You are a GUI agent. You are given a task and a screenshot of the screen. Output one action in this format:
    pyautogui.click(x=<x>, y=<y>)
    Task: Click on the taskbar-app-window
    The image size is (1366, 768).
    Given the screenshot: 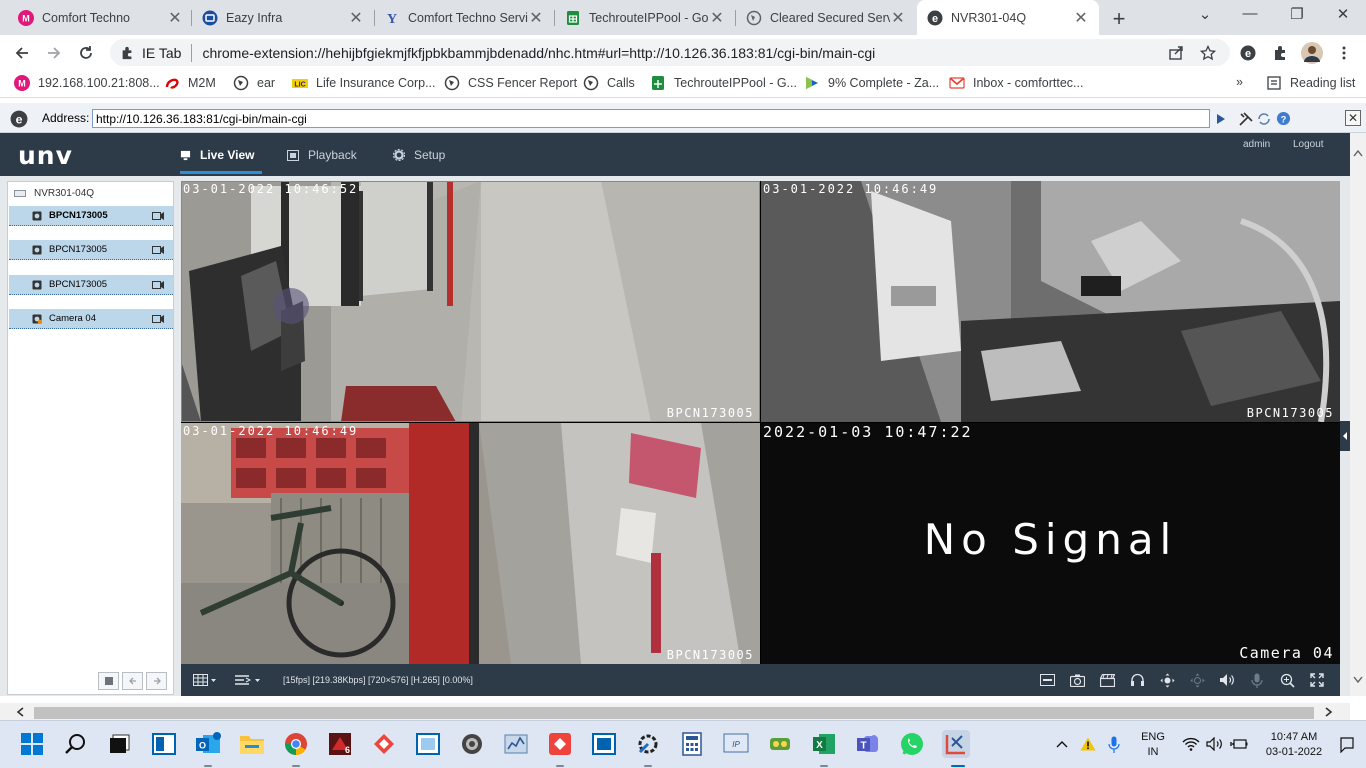 What is the action you would take?
    pyautogui.click(x=428, y=744)
    